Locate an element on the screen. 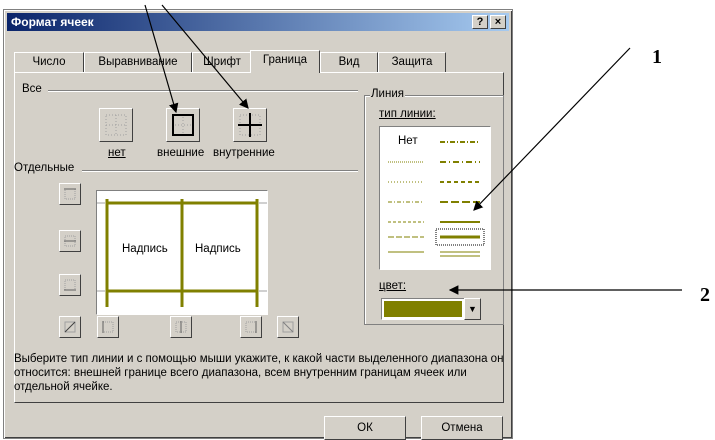 This screenshot has width=715, height=440. preset-inside-button is located at coordinates (250, 125).